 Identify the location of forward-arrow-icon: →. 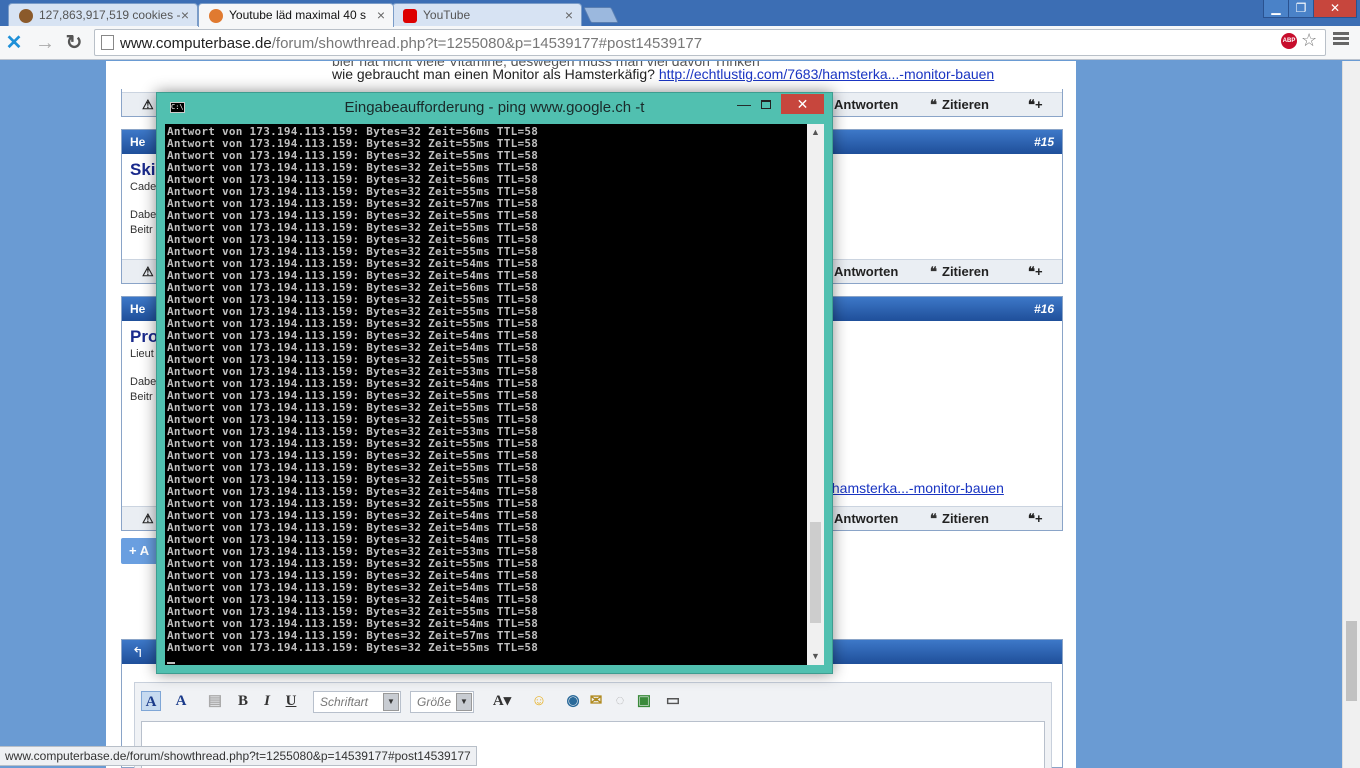
(45, 43).